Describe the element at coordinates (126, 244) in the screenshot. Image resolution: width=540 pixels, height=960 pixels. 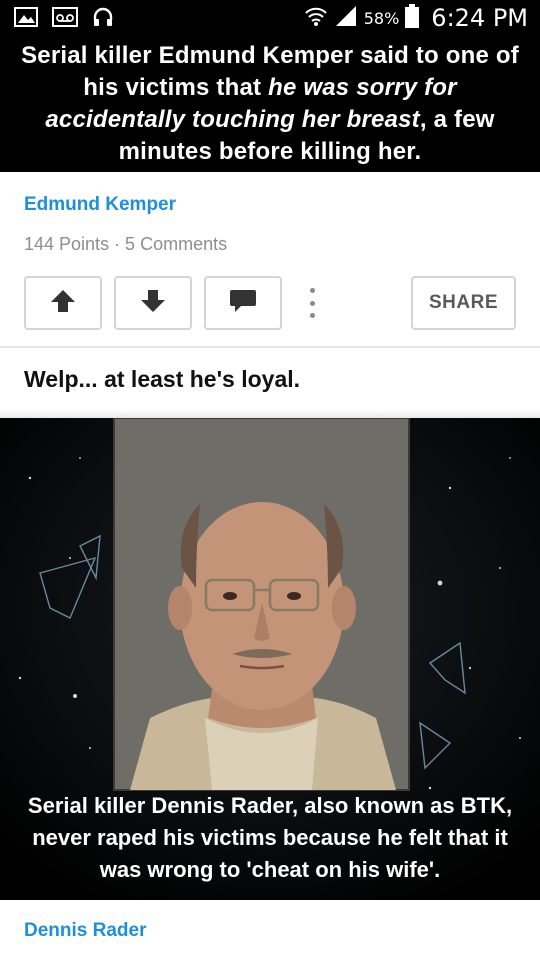
I see `post-stats: 144 Points · 5 Comments` at that location.